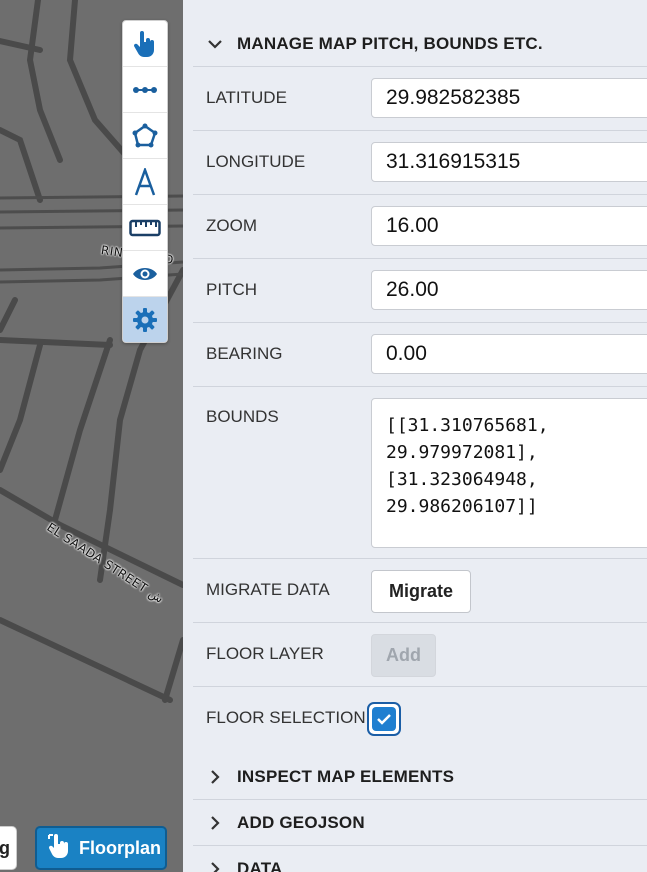  What do you see at coordinates (215, 44) in the screenshot?
I see `chevron-down-icon` at bounding box center [215, 44].